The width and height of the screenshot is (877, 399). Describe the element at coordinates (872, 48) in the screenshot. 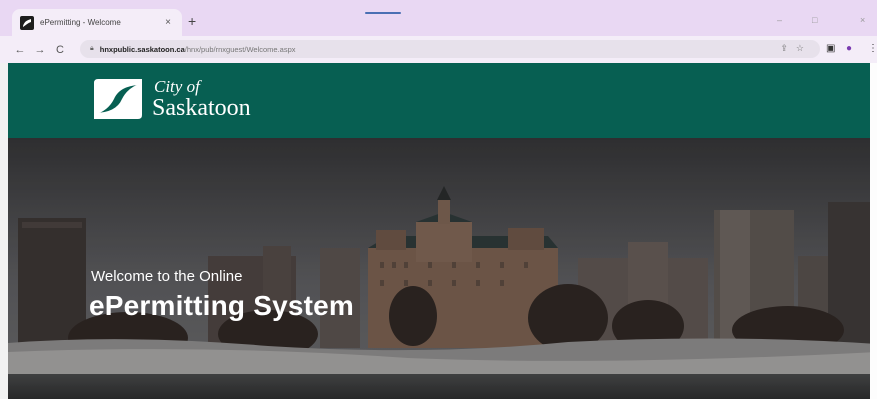

I see `menu-kebab-icon: ⋮` at that location.